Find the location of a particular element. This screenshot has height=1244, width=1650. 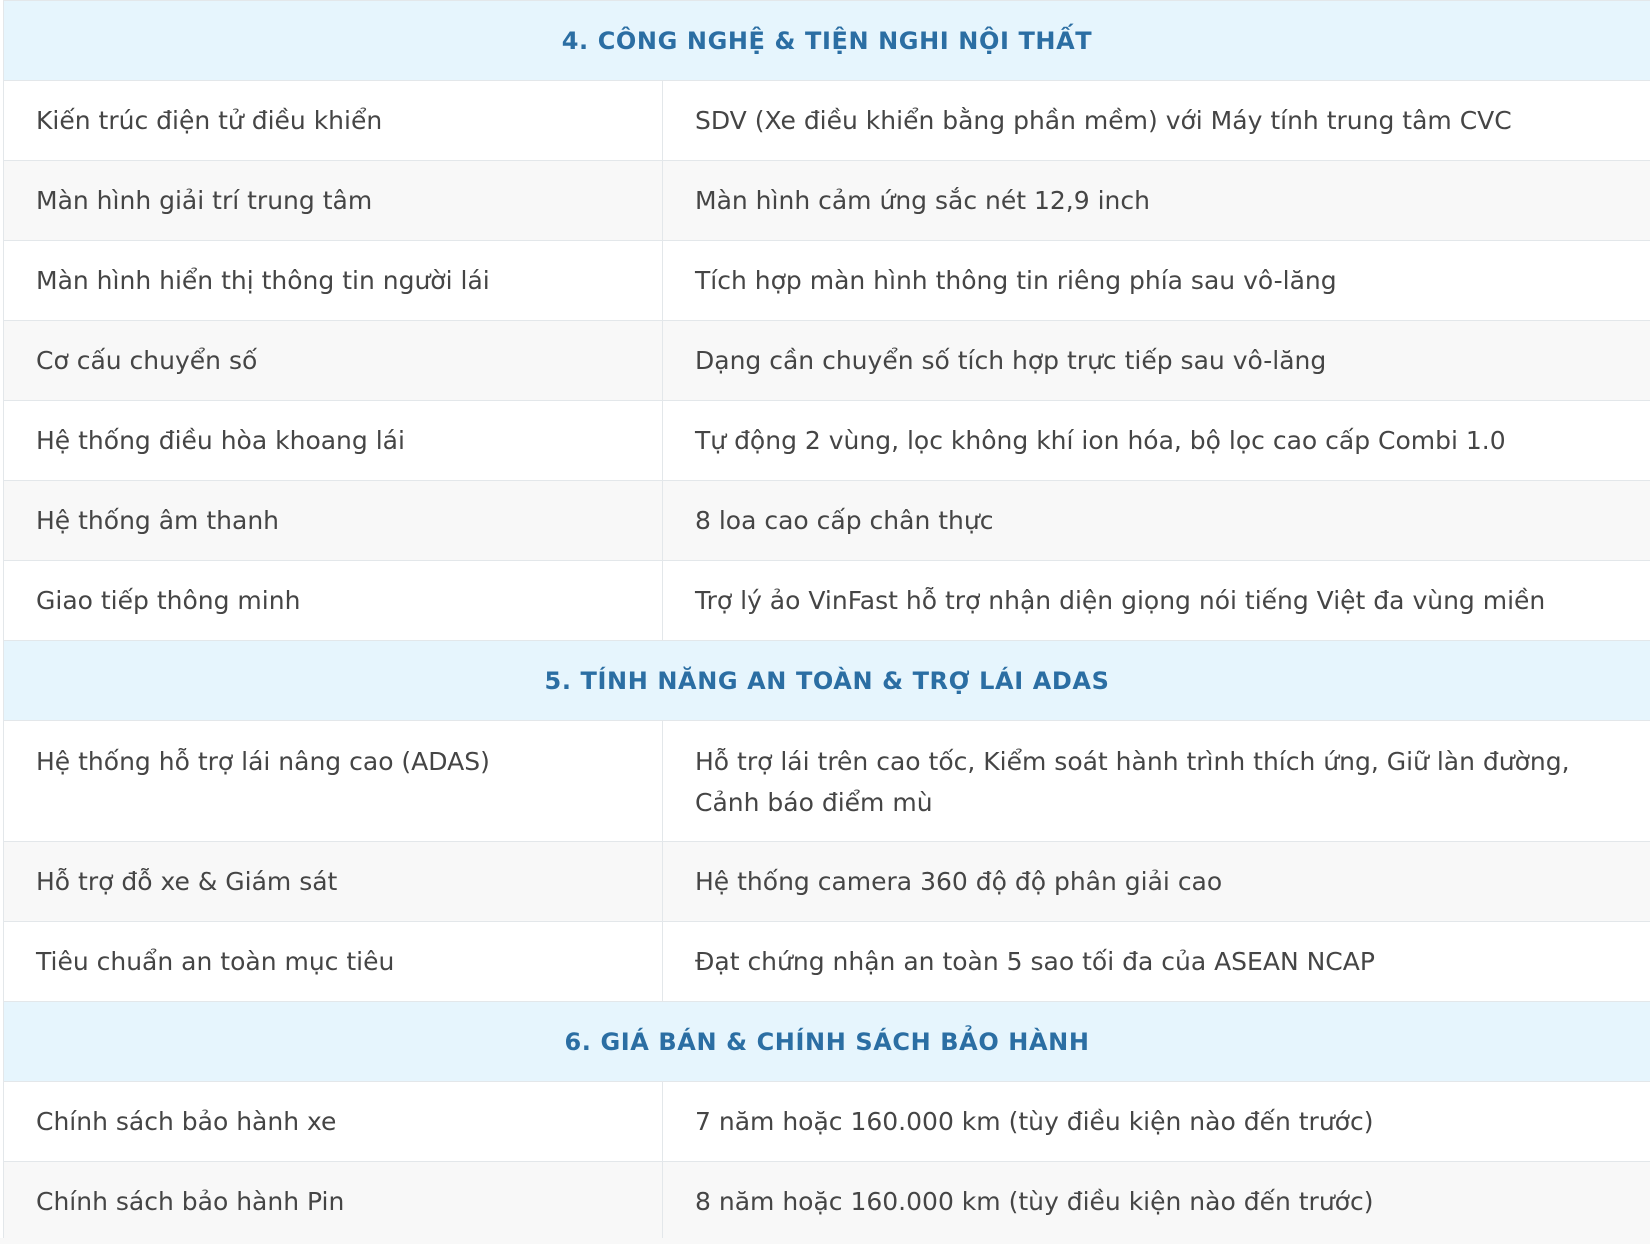

spec-value: 8 loa cao cấp chân thực is located at coordinates (1155, 520).